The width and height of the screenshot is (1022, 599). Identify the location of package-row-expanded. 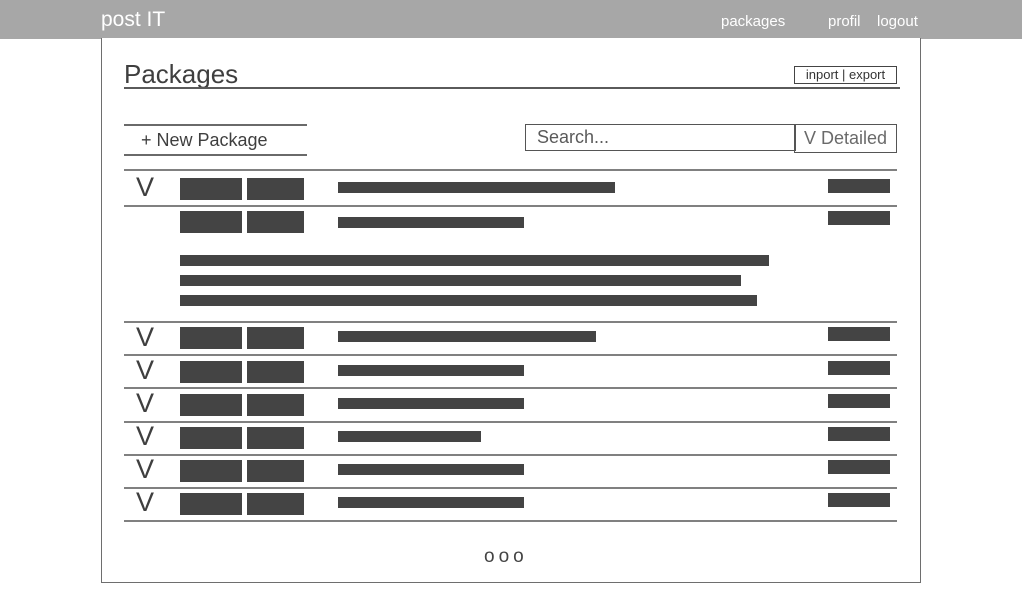
(510, 264).